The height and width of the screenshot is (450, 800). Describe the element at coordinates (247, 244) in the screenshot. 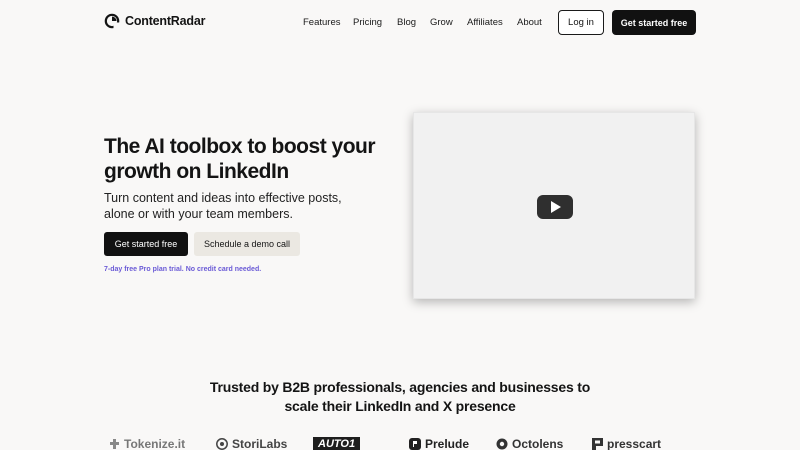

I see `schedule-demo-button: Schedule a demo call` at that location.